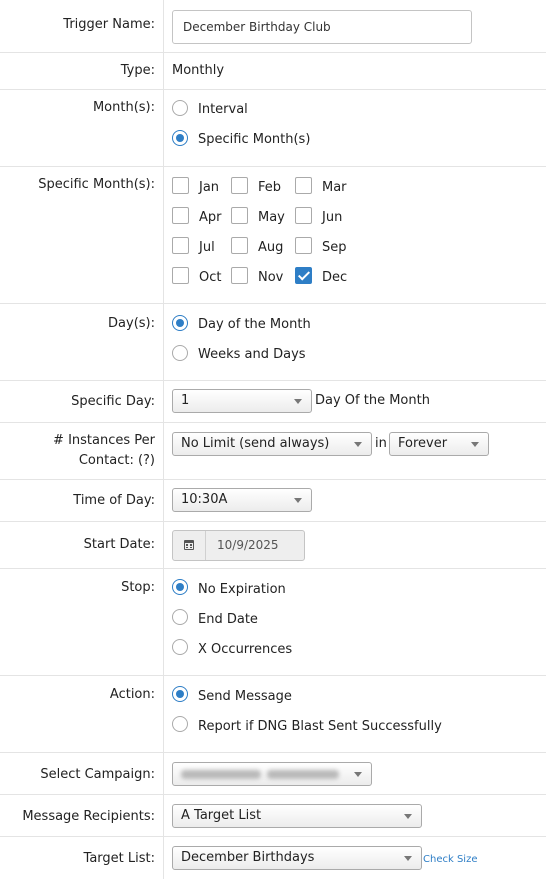  I want to click on start-date-value: 10/9/2025, so click(248, 545).